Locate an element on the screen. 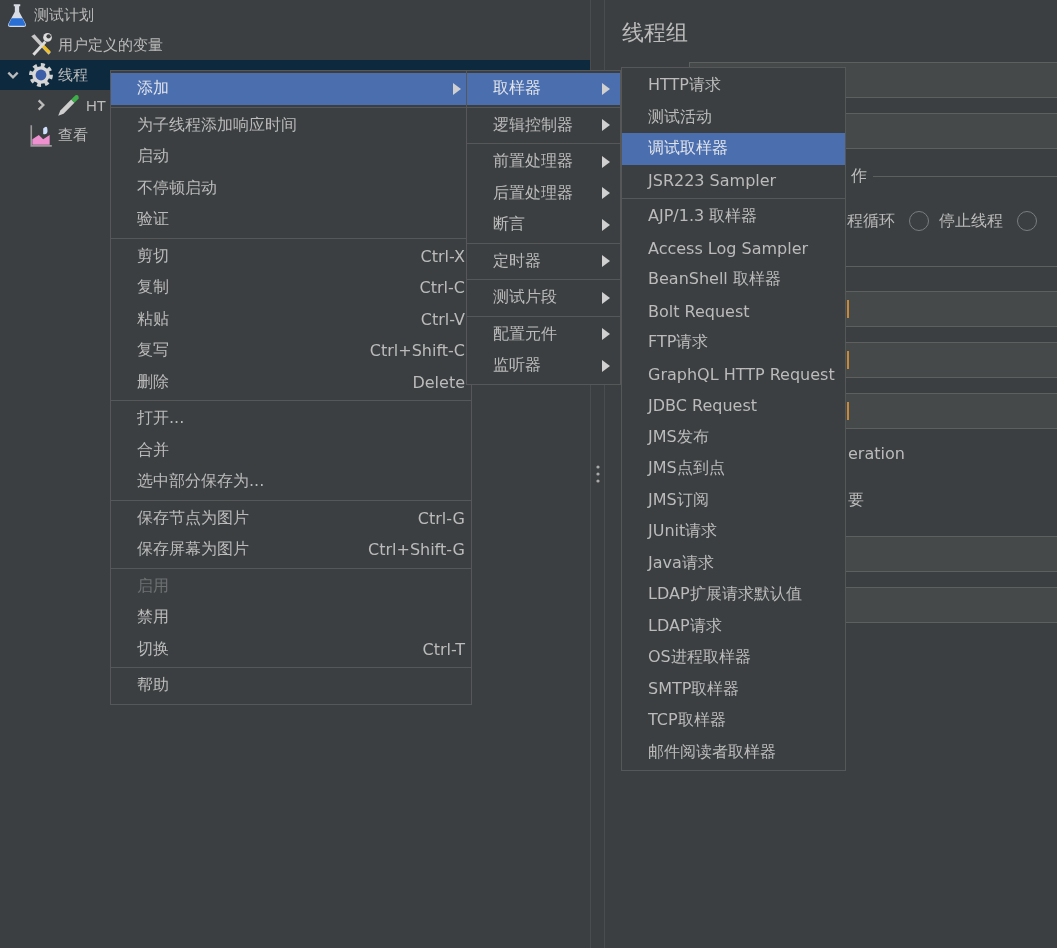 The height and width of the screenshot is (948, 1057). menu-item: 逻辑控制器 is located at coordinates (543, 125).